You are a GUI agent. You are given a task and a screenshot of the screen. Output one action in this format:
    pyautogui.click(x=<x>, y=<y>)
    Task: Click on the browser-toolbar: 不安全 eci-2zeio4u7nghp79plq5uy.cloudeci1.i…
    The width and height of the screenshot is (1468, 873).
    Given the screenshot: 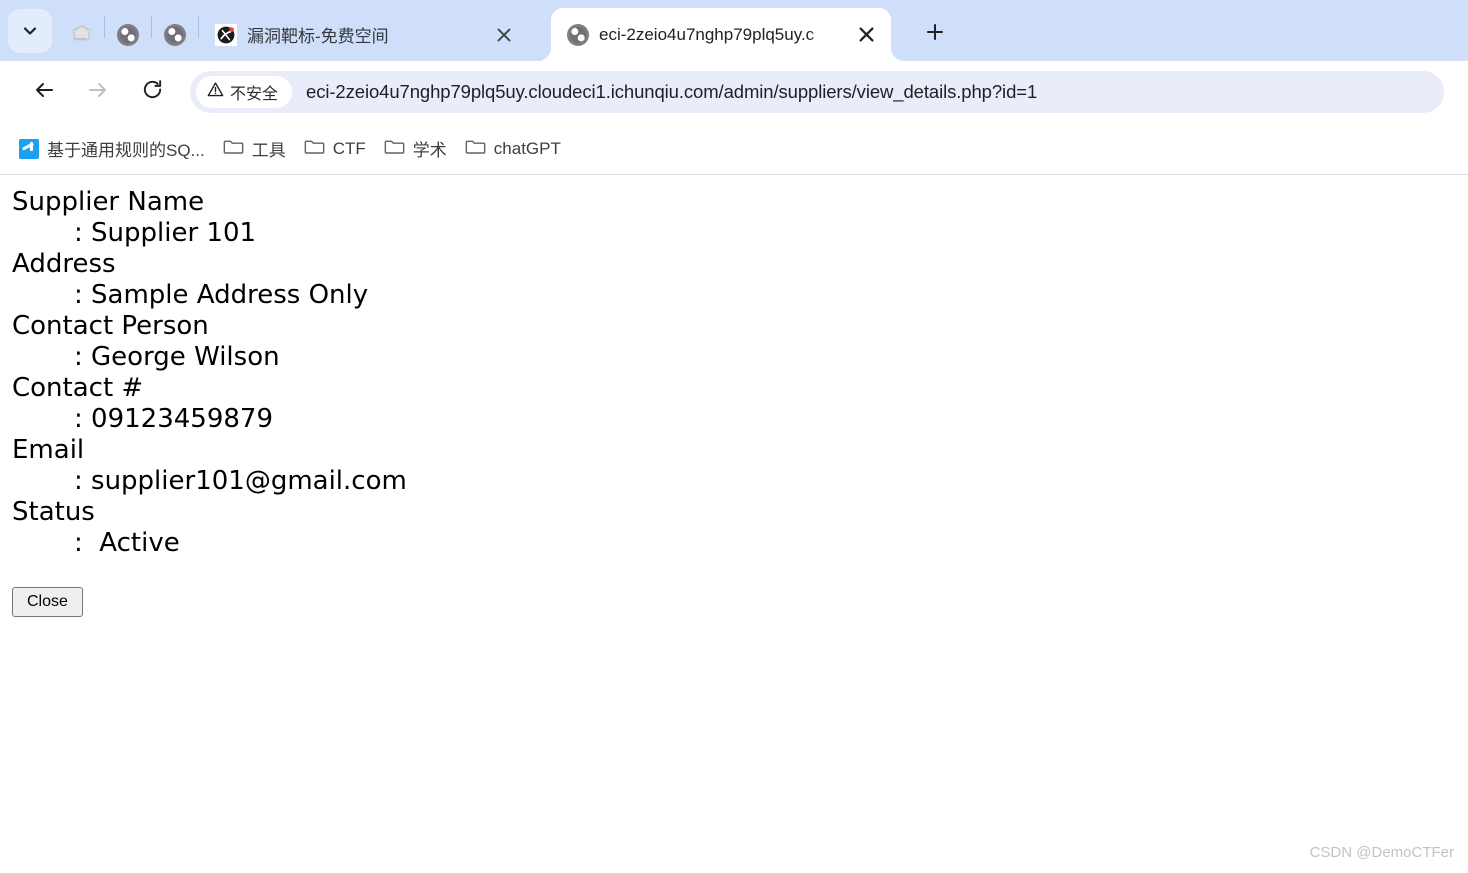 What is the action you would take?
    pyautogui.click(x=734, y=92)
    